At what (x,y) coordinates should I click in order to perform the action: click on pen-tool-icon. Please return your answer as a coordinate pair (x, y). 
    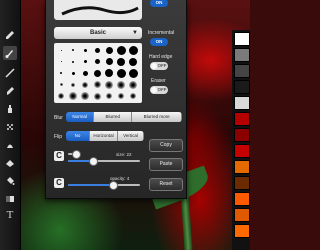
    Looking at the image, I should click on (10, 91).